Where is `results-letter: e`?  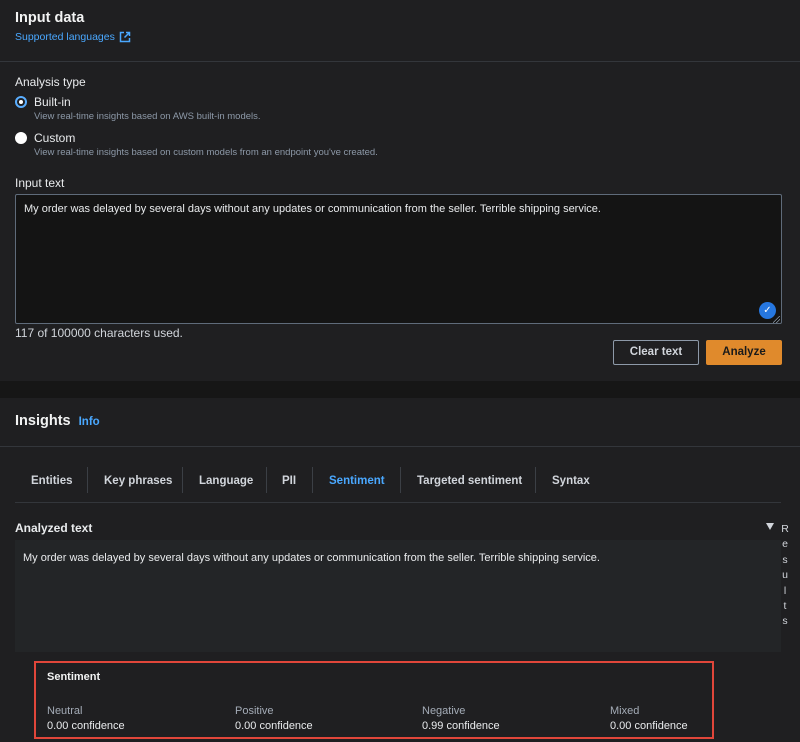 results-letter: e is located at coordinates (785, 544).